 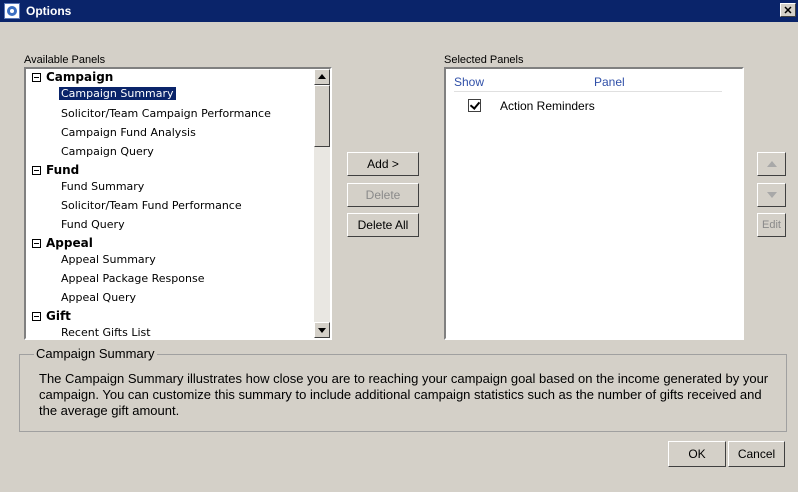 What do you see at coordinates (102, 186) in the screenshot?
I see `tree-item-fund-summary: Fund Summary` at bounding box center [102, 186].